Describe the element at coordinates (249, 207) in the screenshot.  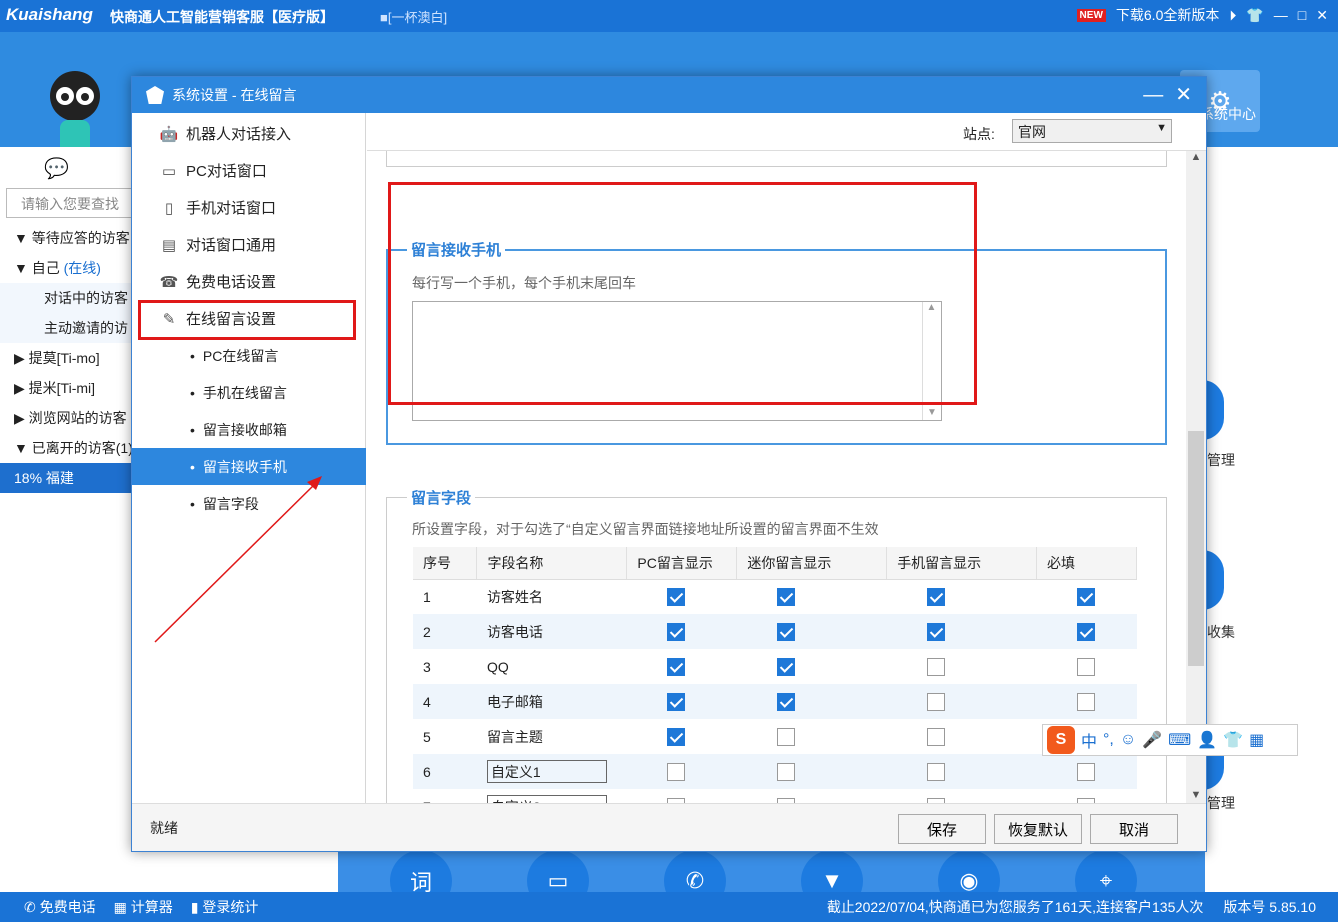
I see `nav-item: ▯ 手机对话窗口` at that location.